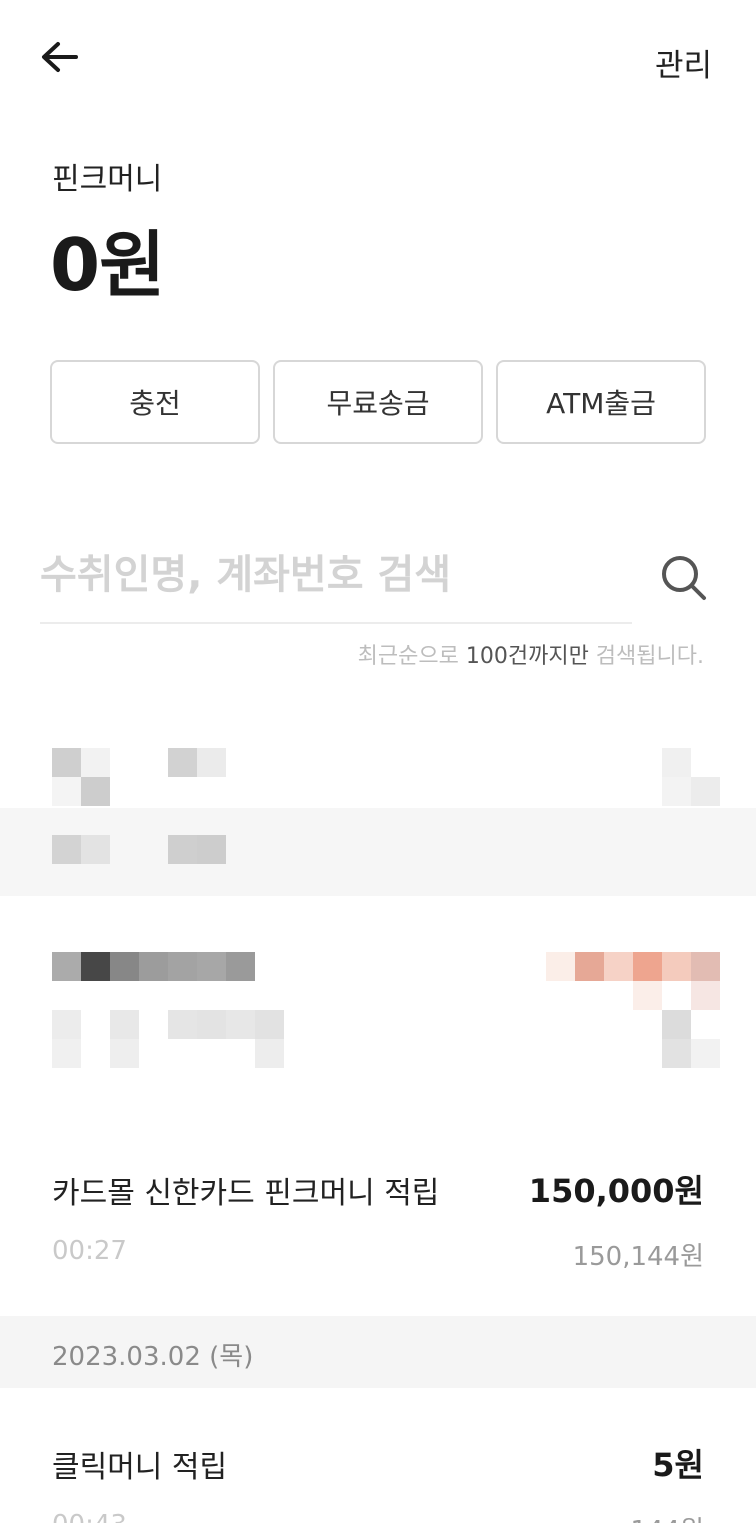 This screenshot has width=756, height=1523. Describe the element at coordinates (140, 1467) in the screenshot. I see `transaction-title: 클릭머니 적립` at that location.